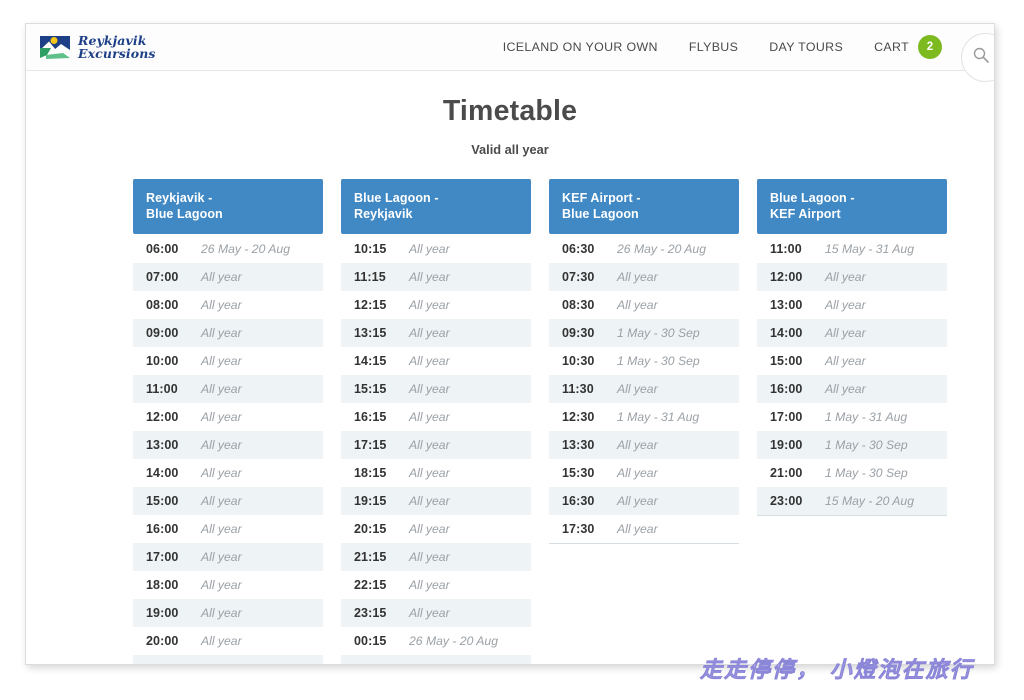 Image resolution: width=1024 pixels, height=700 pixels. I want to click on timetable-row: 23:00 15 May - 20 Aug, so click(852, 501).